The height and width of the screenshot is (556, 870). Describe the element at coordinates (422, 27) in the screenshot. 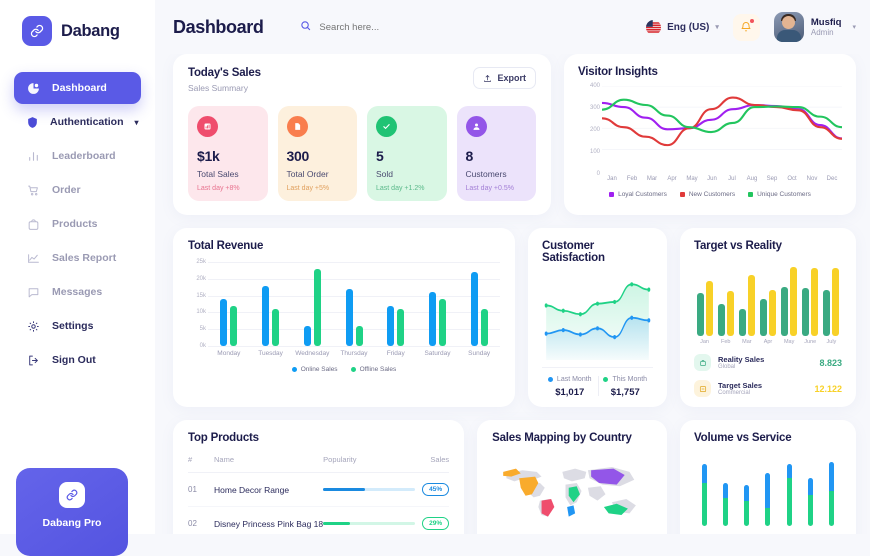

I see `search-input` at that location.